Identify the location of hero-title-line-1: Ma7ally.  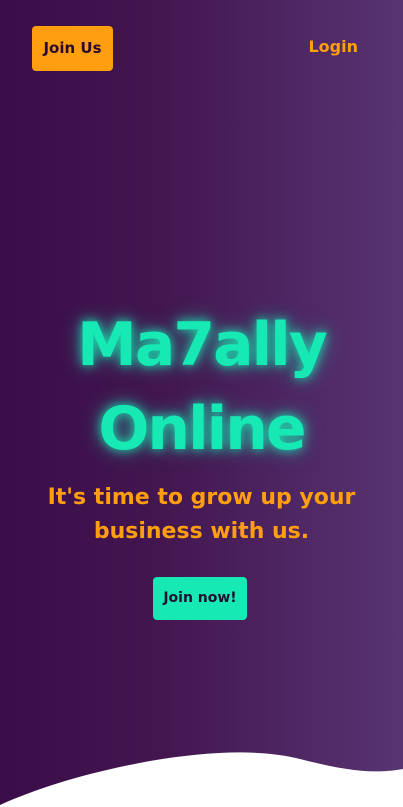
(202, 345).